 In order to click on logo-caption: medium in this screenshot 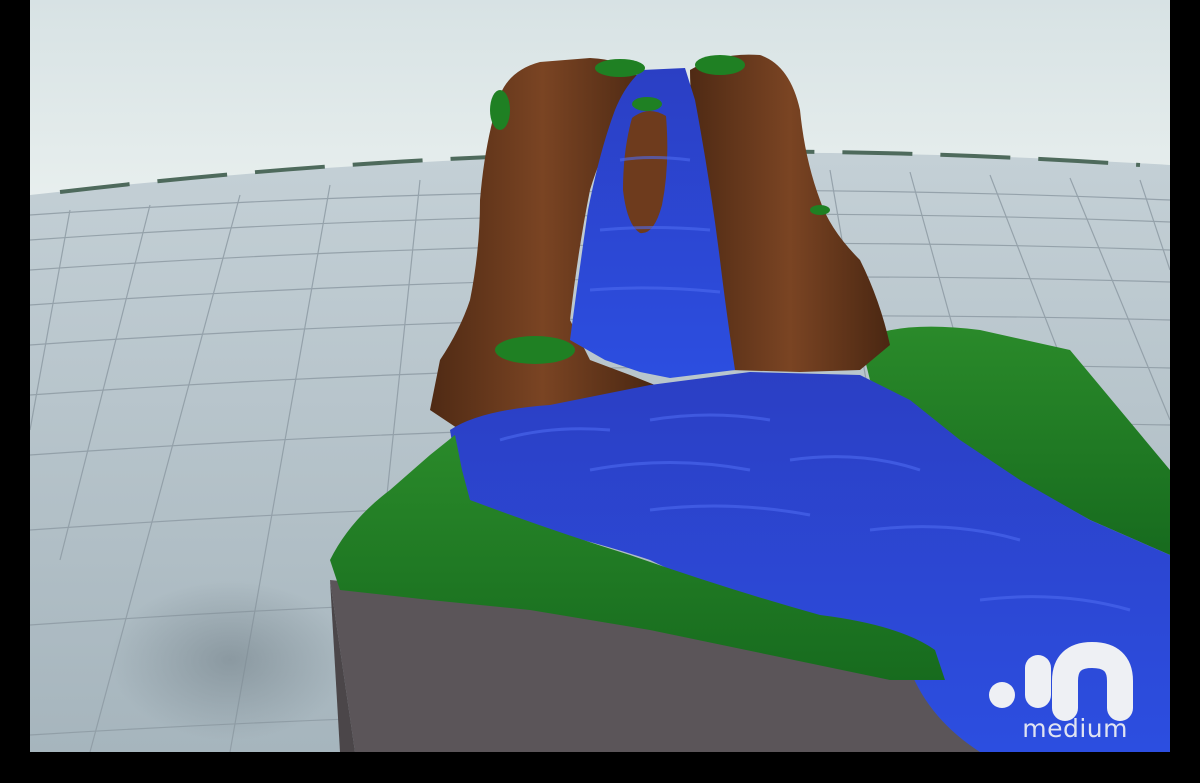, I will do `click(1075, 728)`.